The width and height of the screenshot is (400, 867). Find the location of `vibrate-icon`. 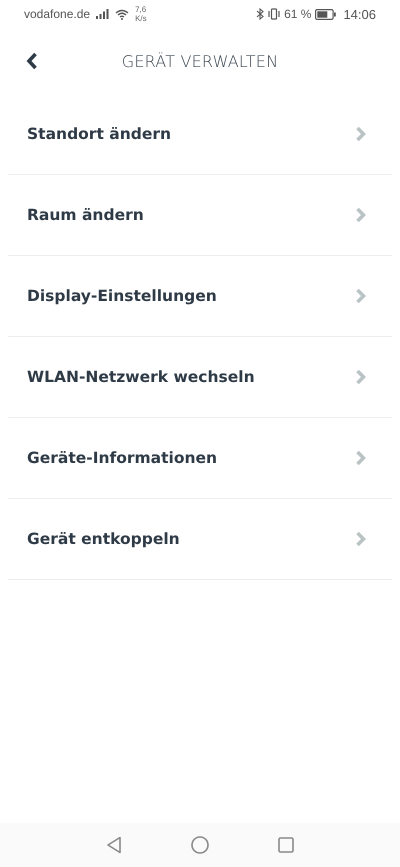

vibrate-icon is located at coordinates (274, 14).